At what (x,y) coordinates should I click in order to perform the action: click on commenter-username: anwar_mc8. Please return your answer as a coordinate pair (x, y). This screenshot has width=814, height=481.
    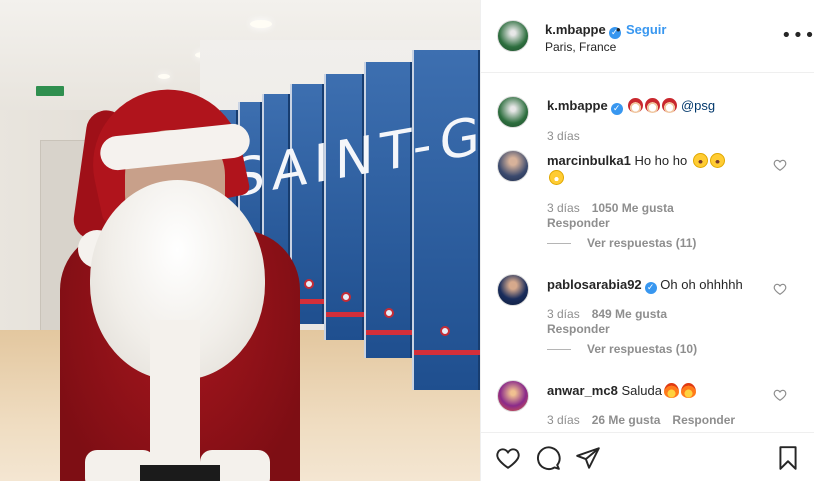
    Looking at the image, I should click on (582, 390).